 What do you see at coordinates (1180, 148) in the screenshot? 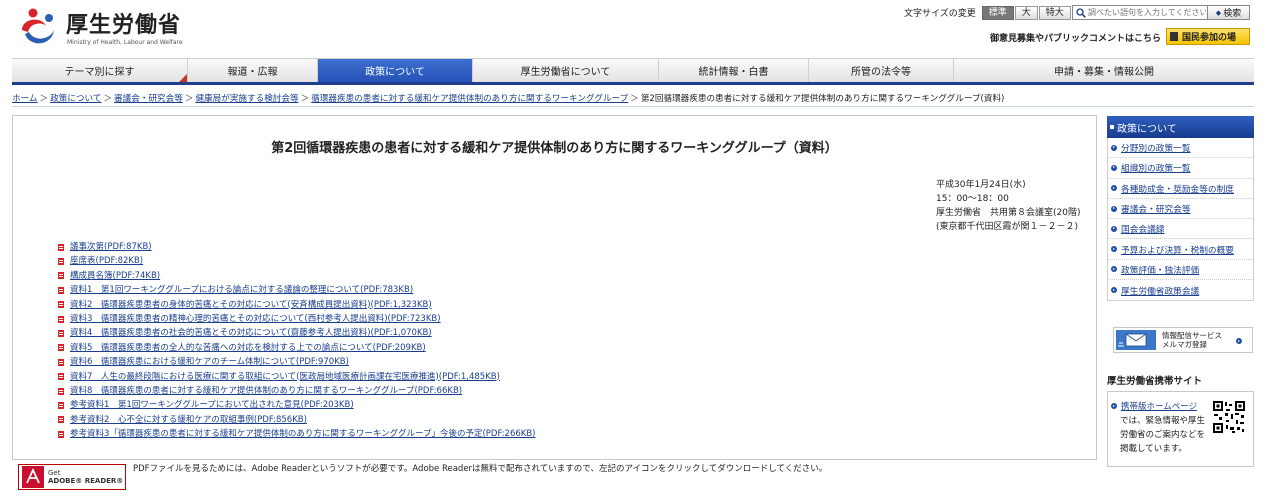
I see `sidebar-item: 分野別の政策一覧` at bounding box center [1180, 148].